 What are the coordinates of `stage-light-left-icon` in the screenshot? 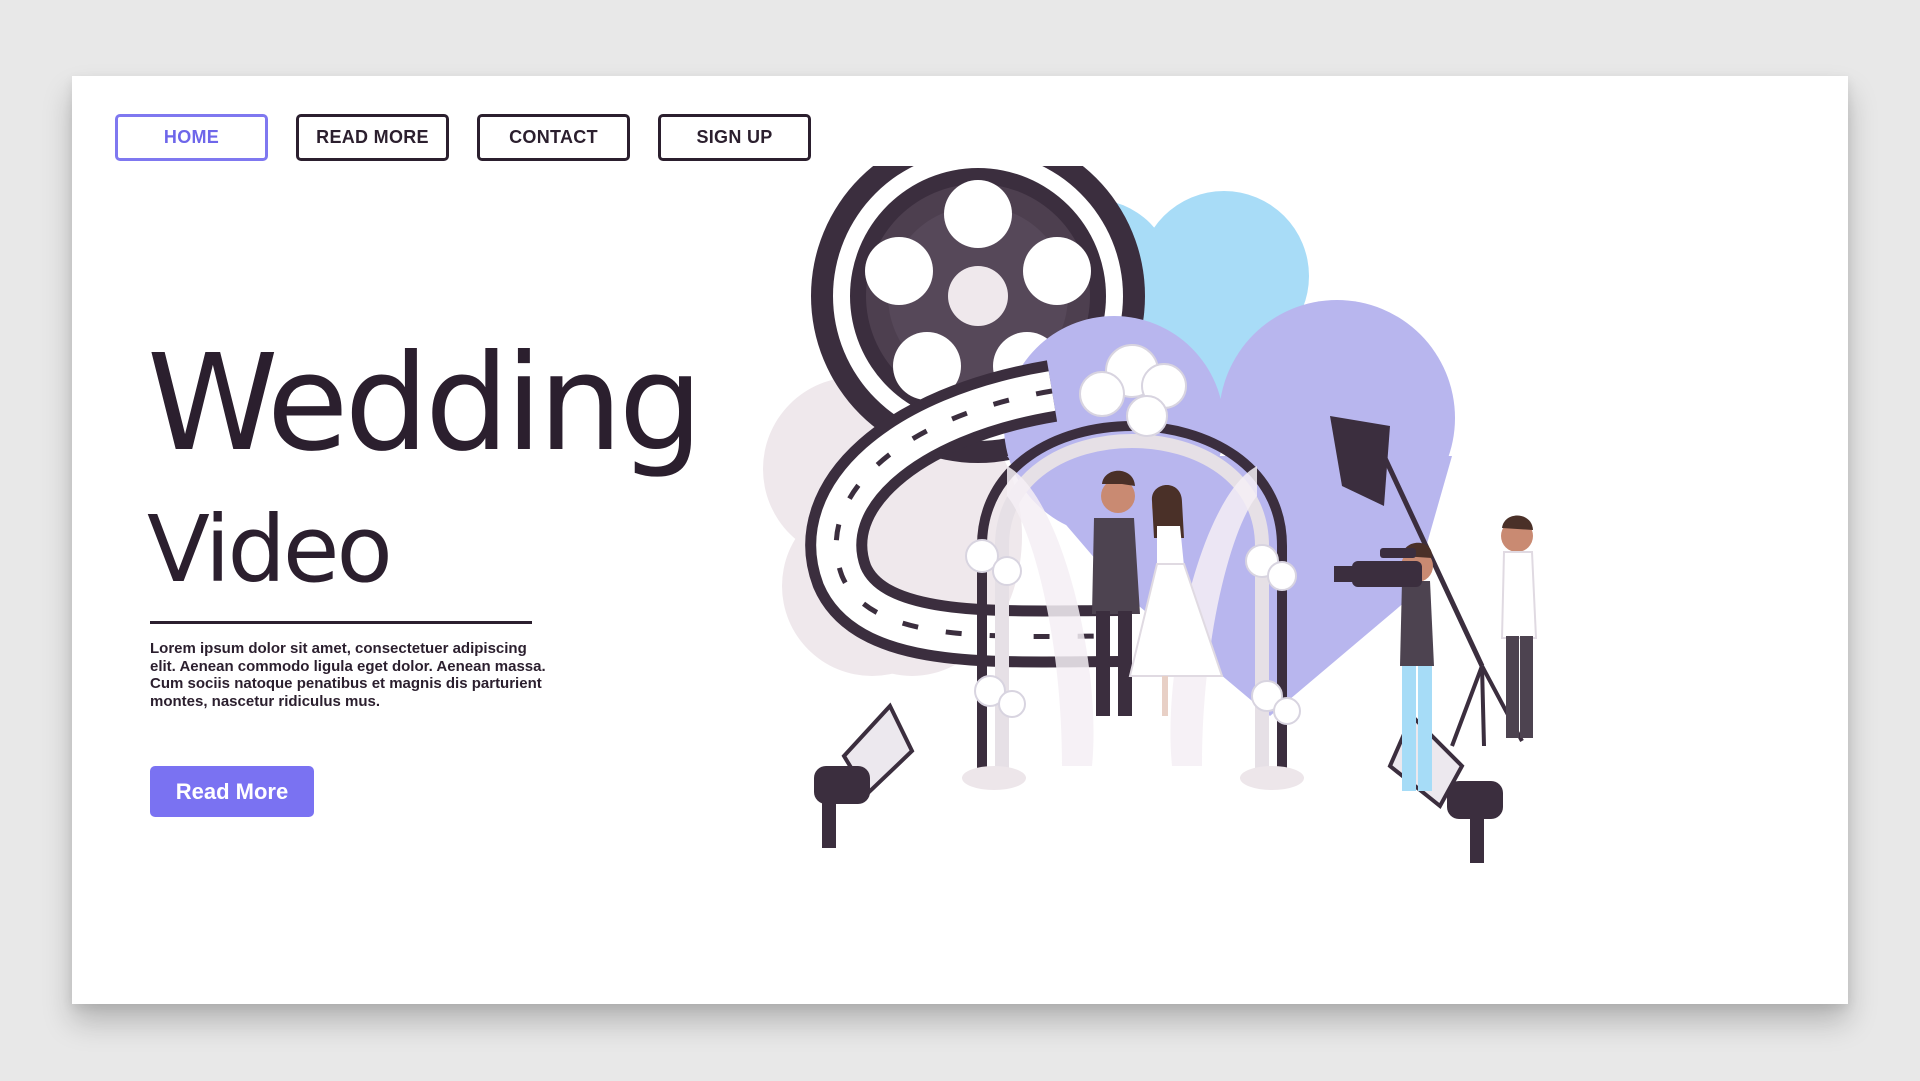 It's located at (864, 775).